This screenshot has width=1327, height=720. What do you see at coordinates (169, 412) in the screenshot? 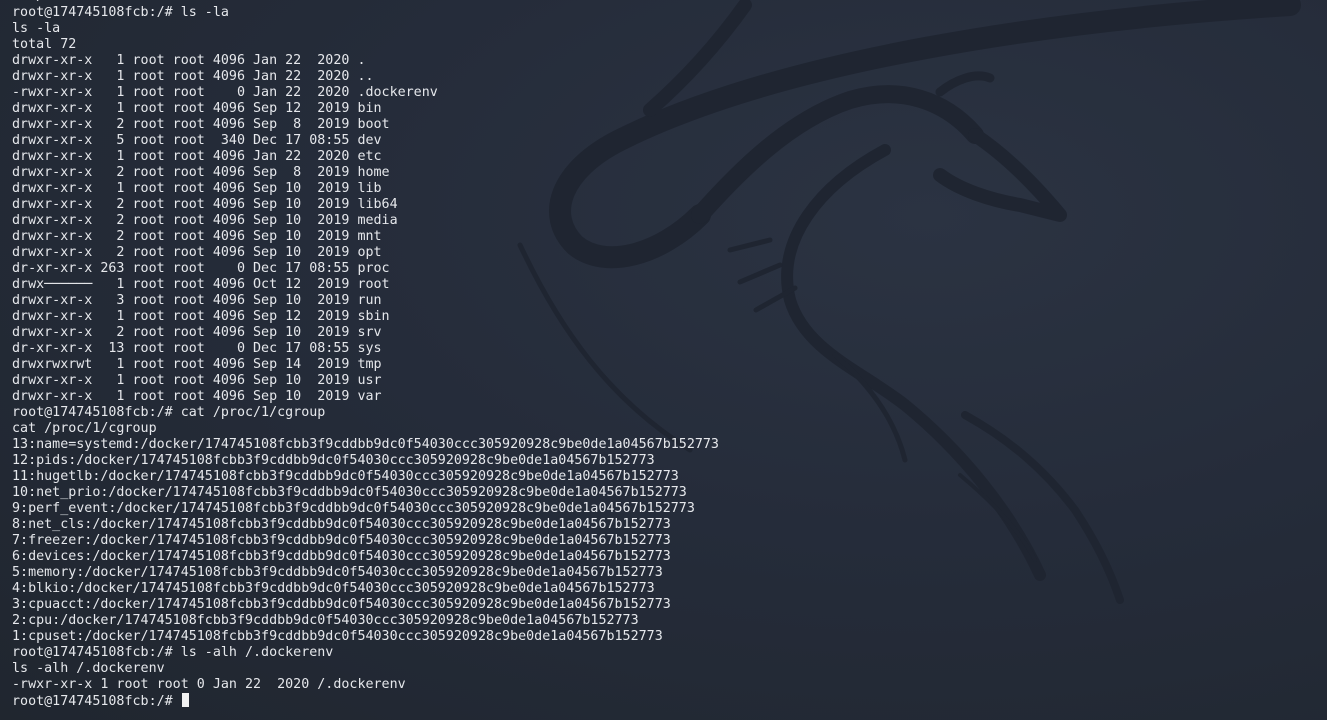
I see `terminal-line: root@174745108fcb:/# cat /proc/1/cgroup` at bounding box center [169, 412].